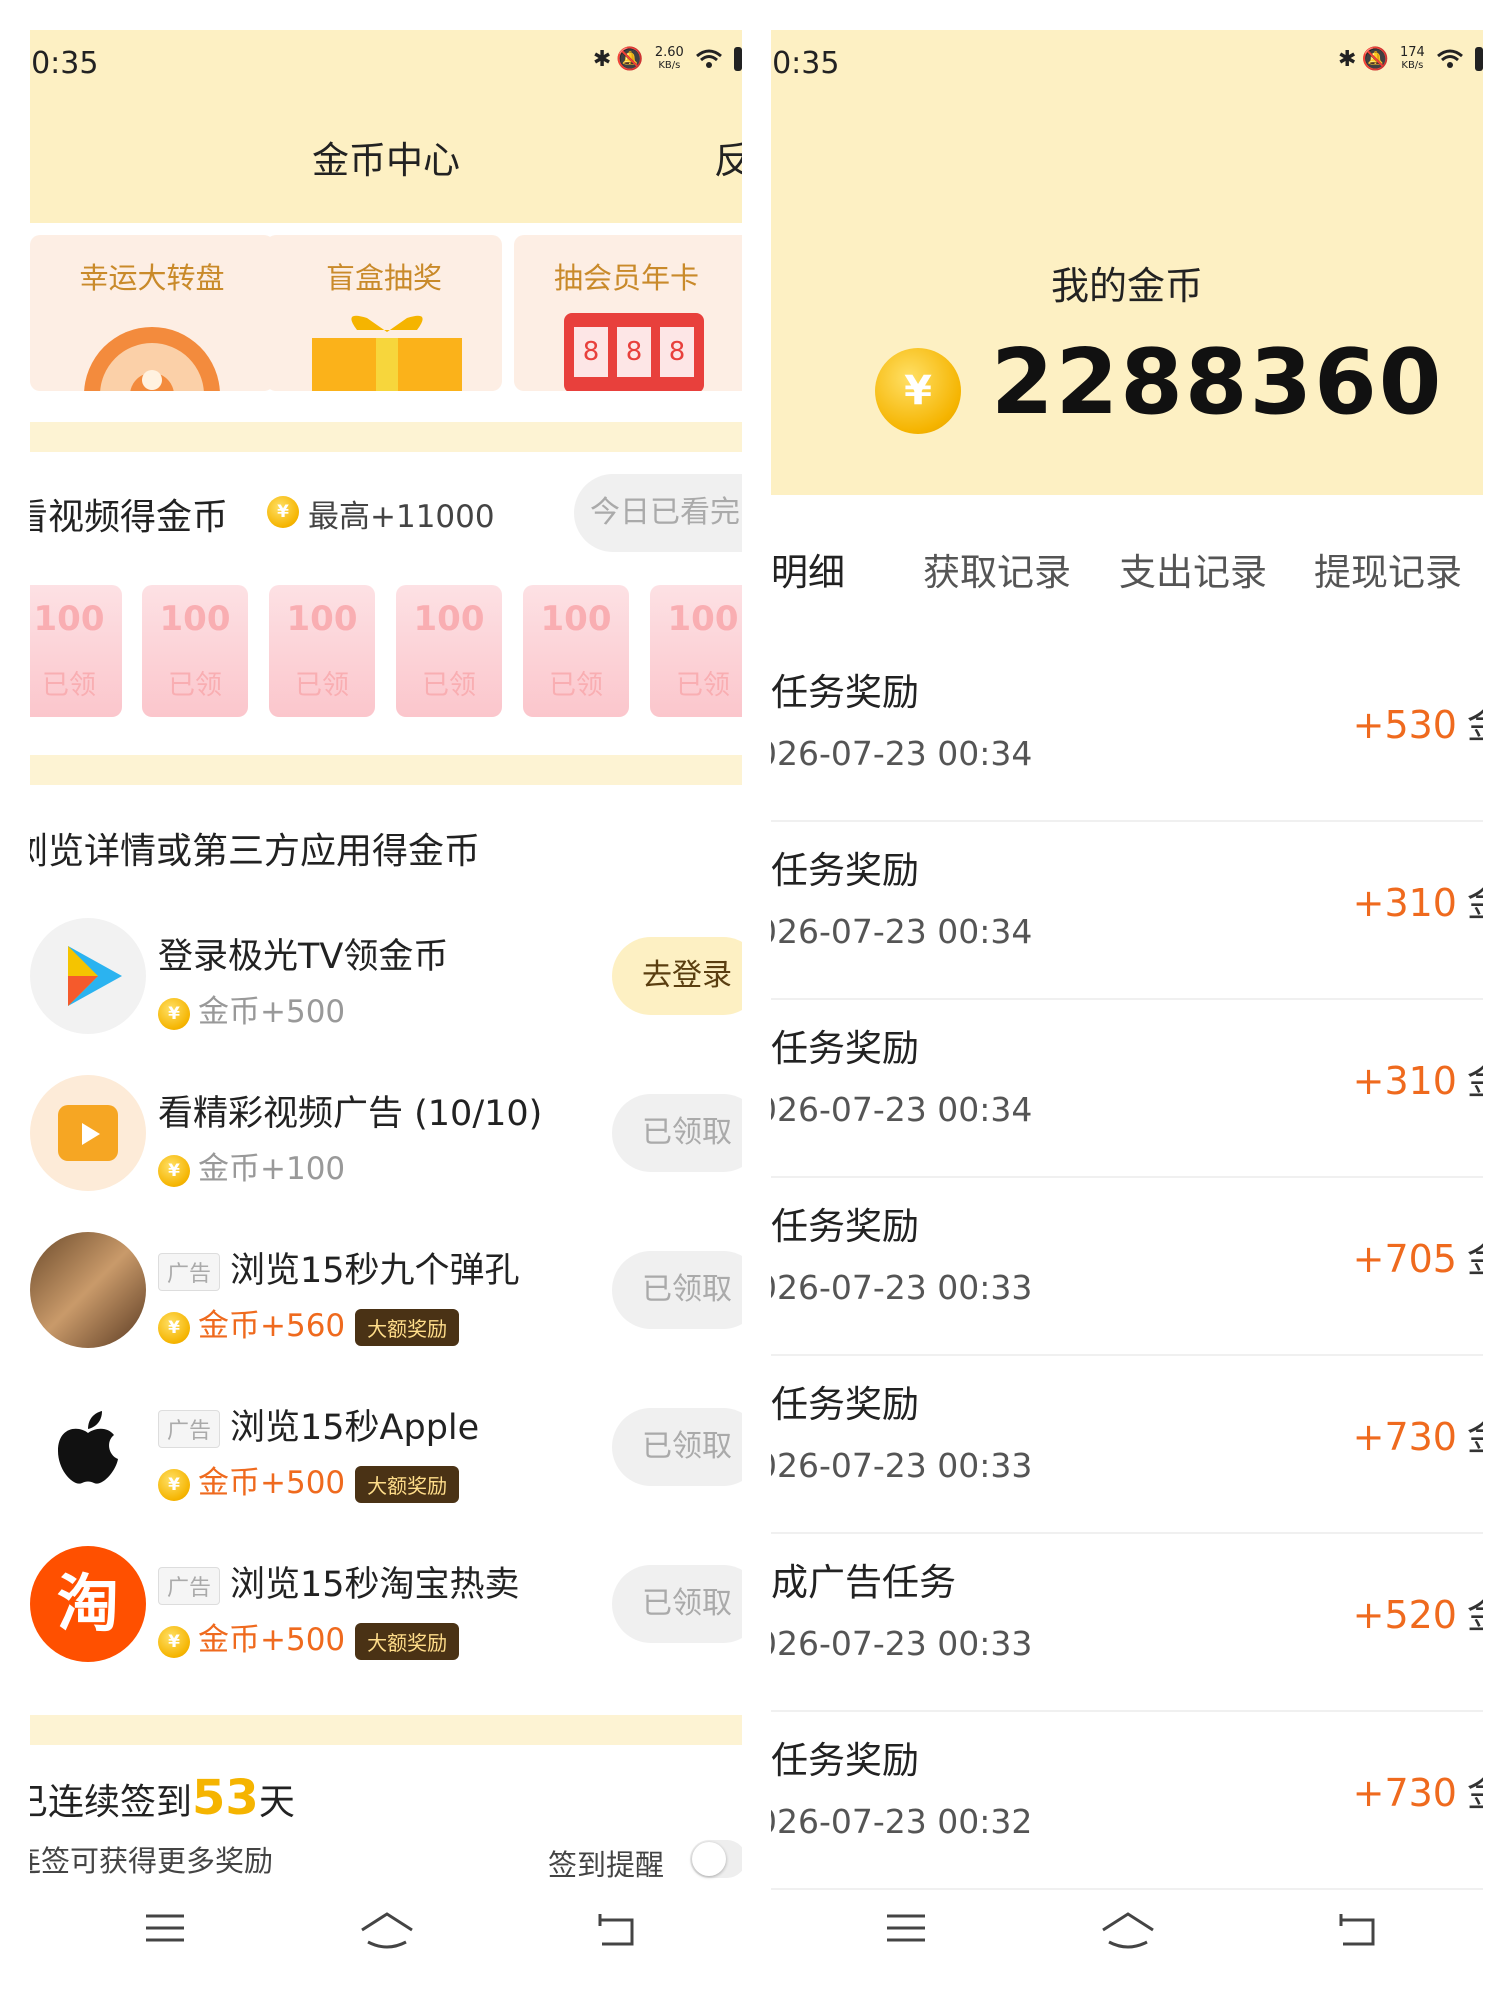 The width and height of the screenshot is (1500, 2000). Describe the element at coordinates (88, 1447) in the screenshot. I see `apple-logo-icon` at that location.